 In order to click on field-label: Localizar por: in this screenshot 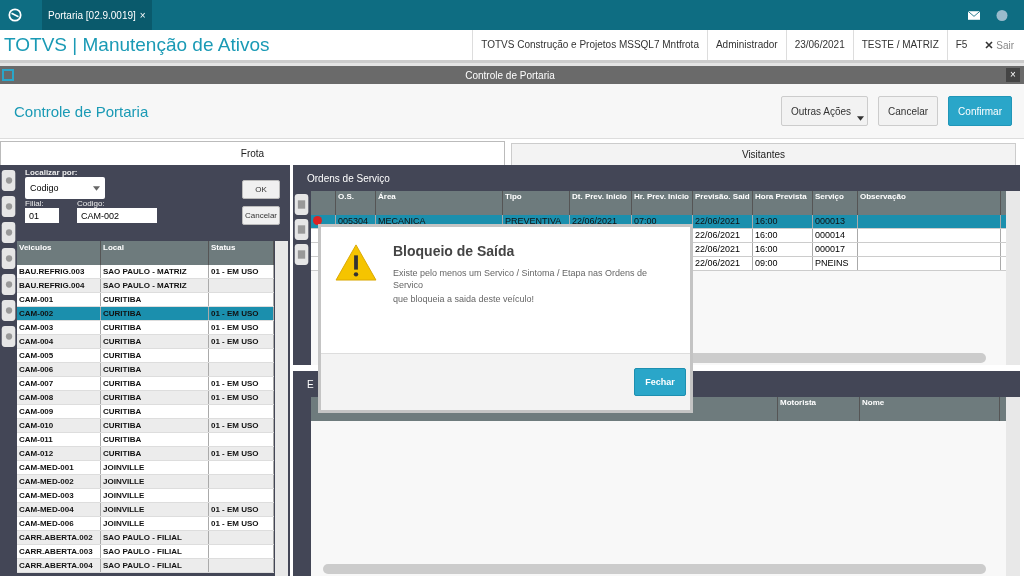, I will do `click(52, 172)`.